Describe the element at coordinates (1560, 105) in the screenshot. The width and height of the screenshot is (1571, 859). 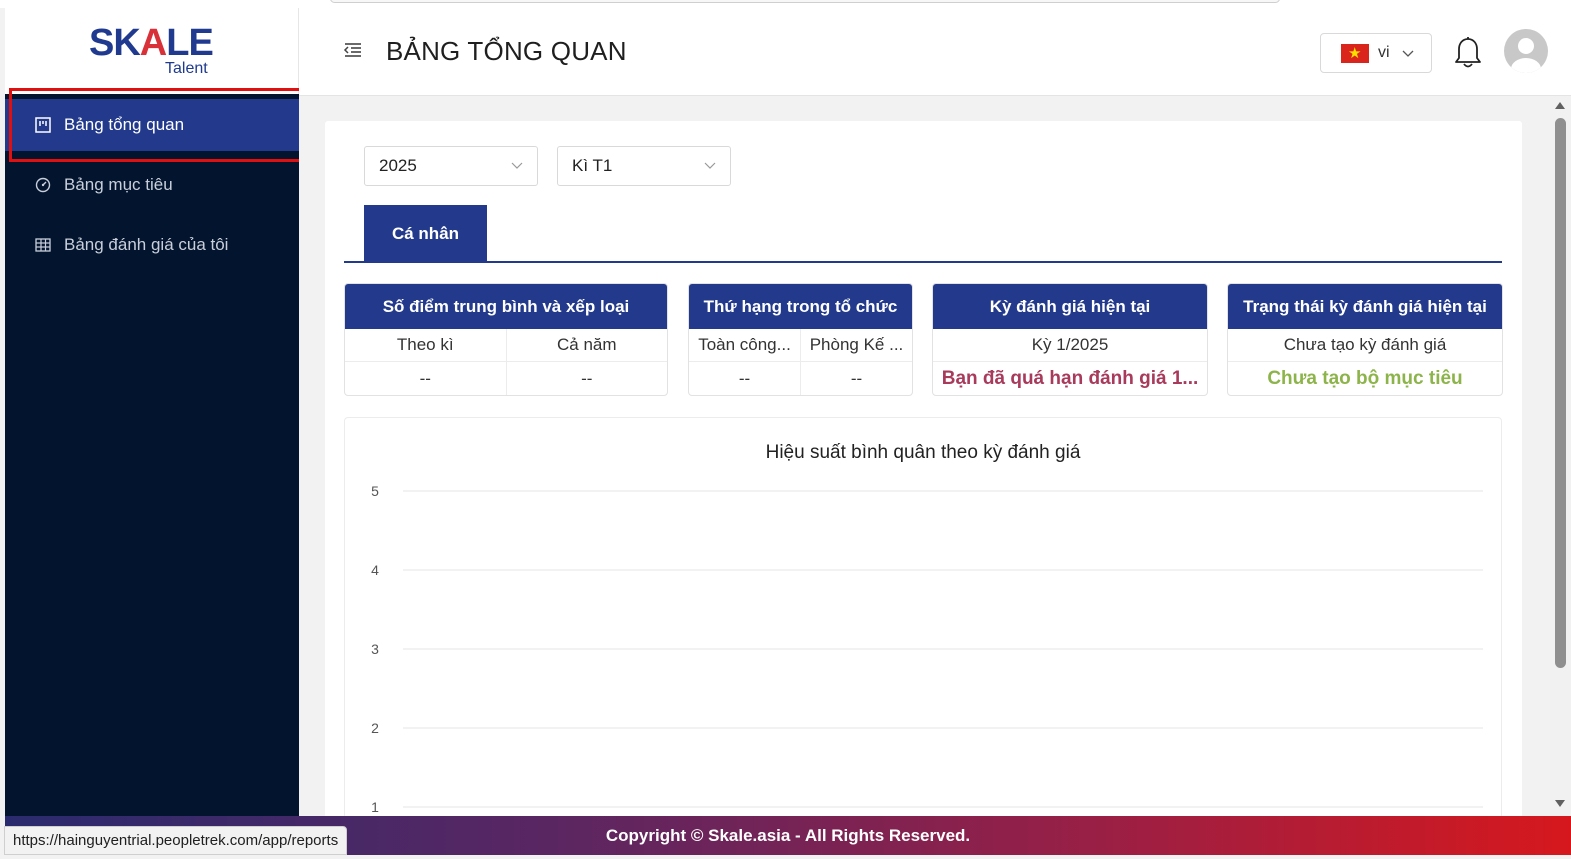
I see `scroll-up-arrow-icon` at that location.